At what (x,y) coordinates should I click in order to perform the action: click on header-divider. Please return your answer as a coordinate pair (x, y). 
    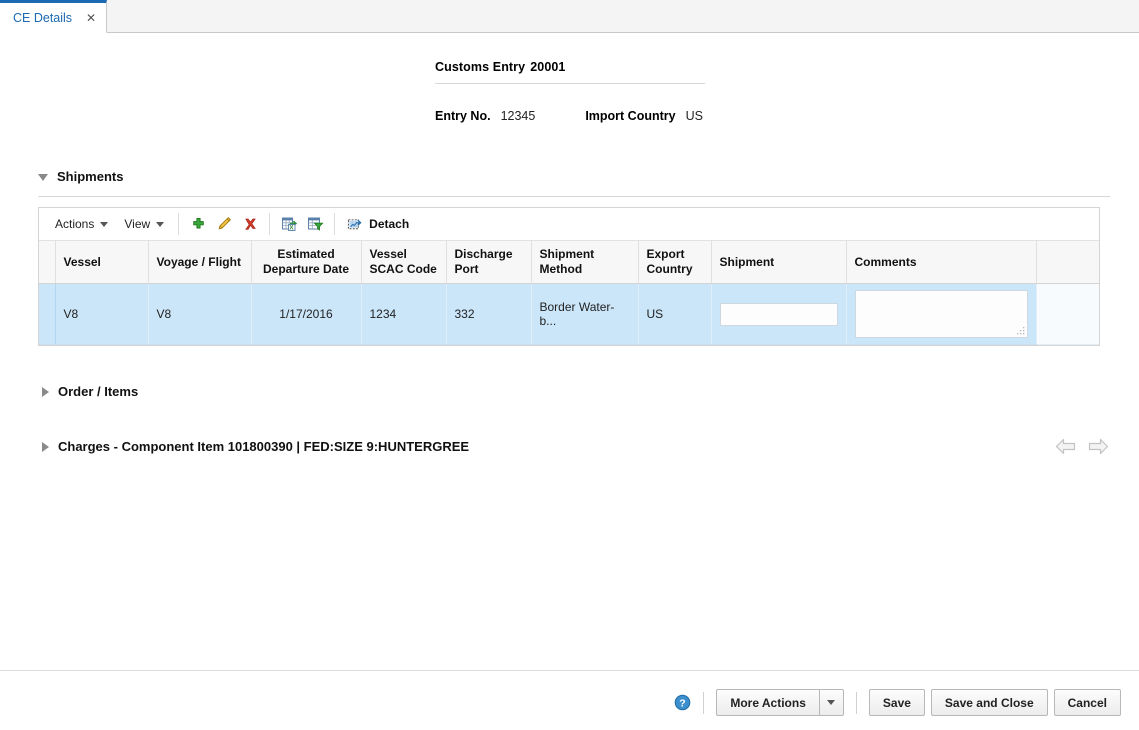
    Looking at the image, I should click on (570, 83).